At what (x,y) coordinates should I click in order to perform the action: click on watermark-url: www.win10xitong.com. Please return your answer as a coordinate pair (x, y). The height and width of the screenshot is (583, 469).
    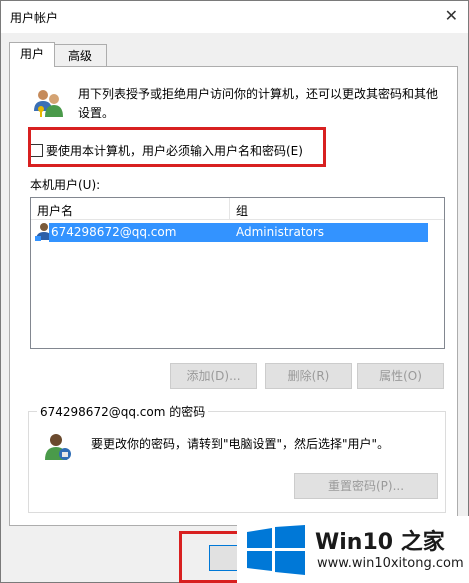
    Looking at the image, I should click on (390, 563).